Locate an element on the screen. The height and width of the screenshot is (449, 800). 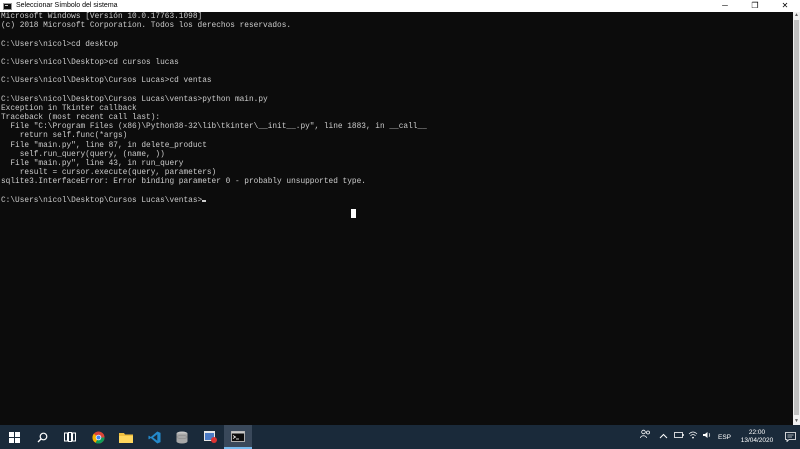
chrome-icon is located at coordinates (98, 437).